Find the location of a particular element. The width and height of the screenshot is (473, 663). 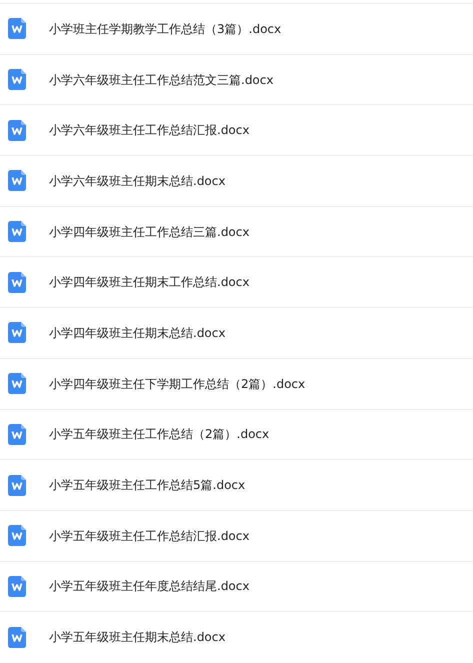

file-name-link: 小学五年级班主任年度总结结尾.docx is located at coordinates (149, 586).